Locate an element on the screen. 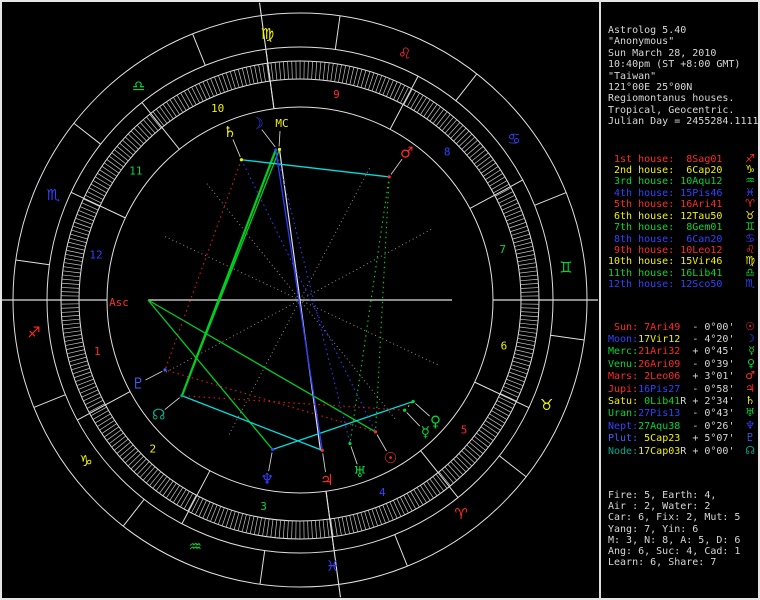 This screenshot has width=760, height=600. planet-position: 27Aqu38 is located at coordinates (659, 426).